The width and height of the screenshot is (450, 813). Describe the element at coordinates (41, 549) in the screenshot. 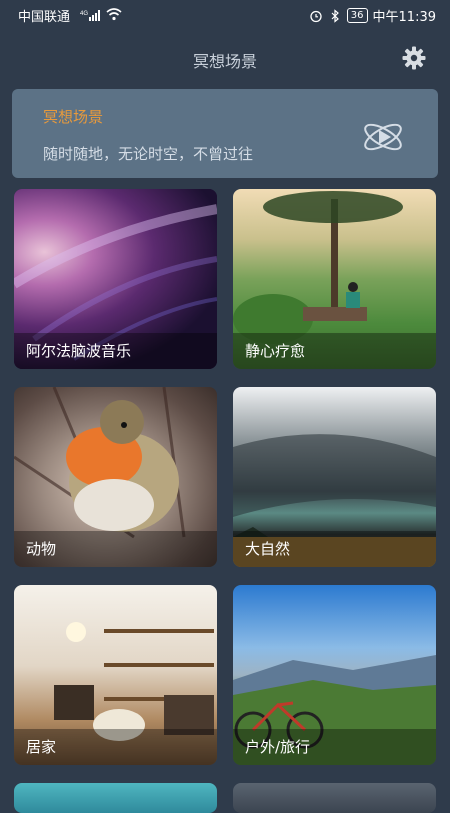

I see `category-label: 动物` at that location.